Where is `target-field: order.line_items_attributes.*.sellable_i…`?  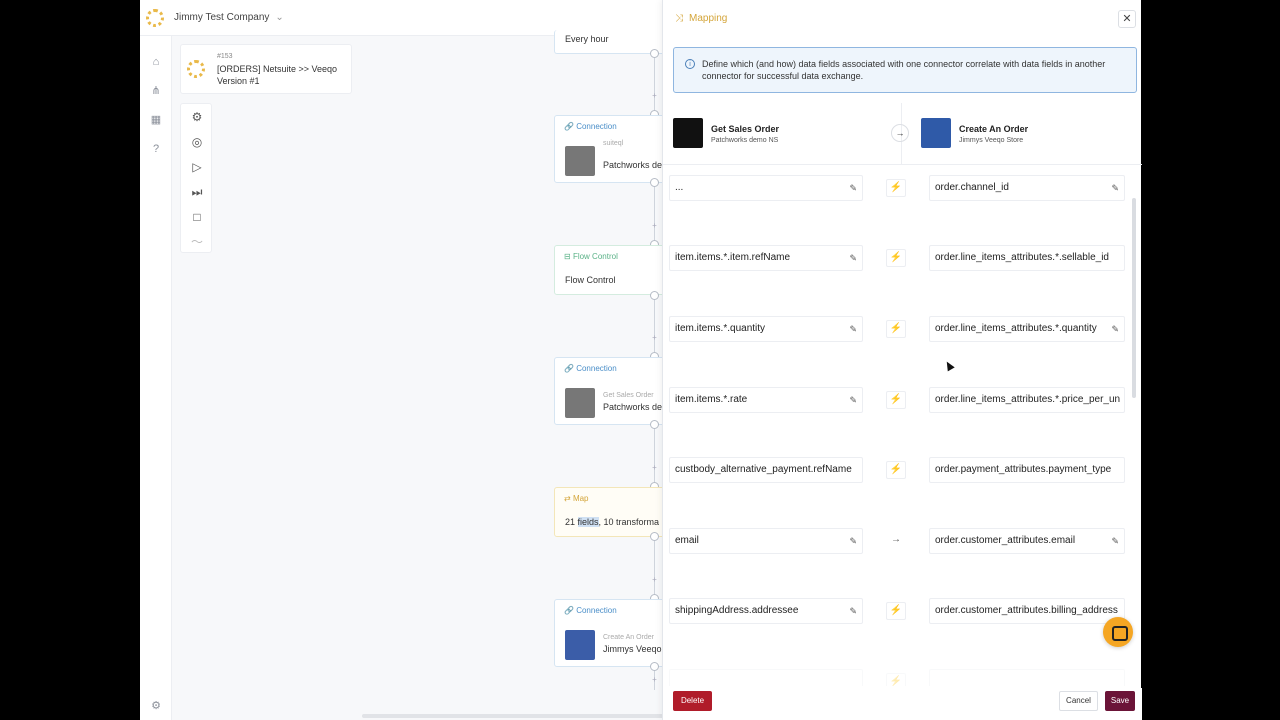
target-field: order.line_items_attributes.*.sellable_i… is located at coordinates (1027, 258).